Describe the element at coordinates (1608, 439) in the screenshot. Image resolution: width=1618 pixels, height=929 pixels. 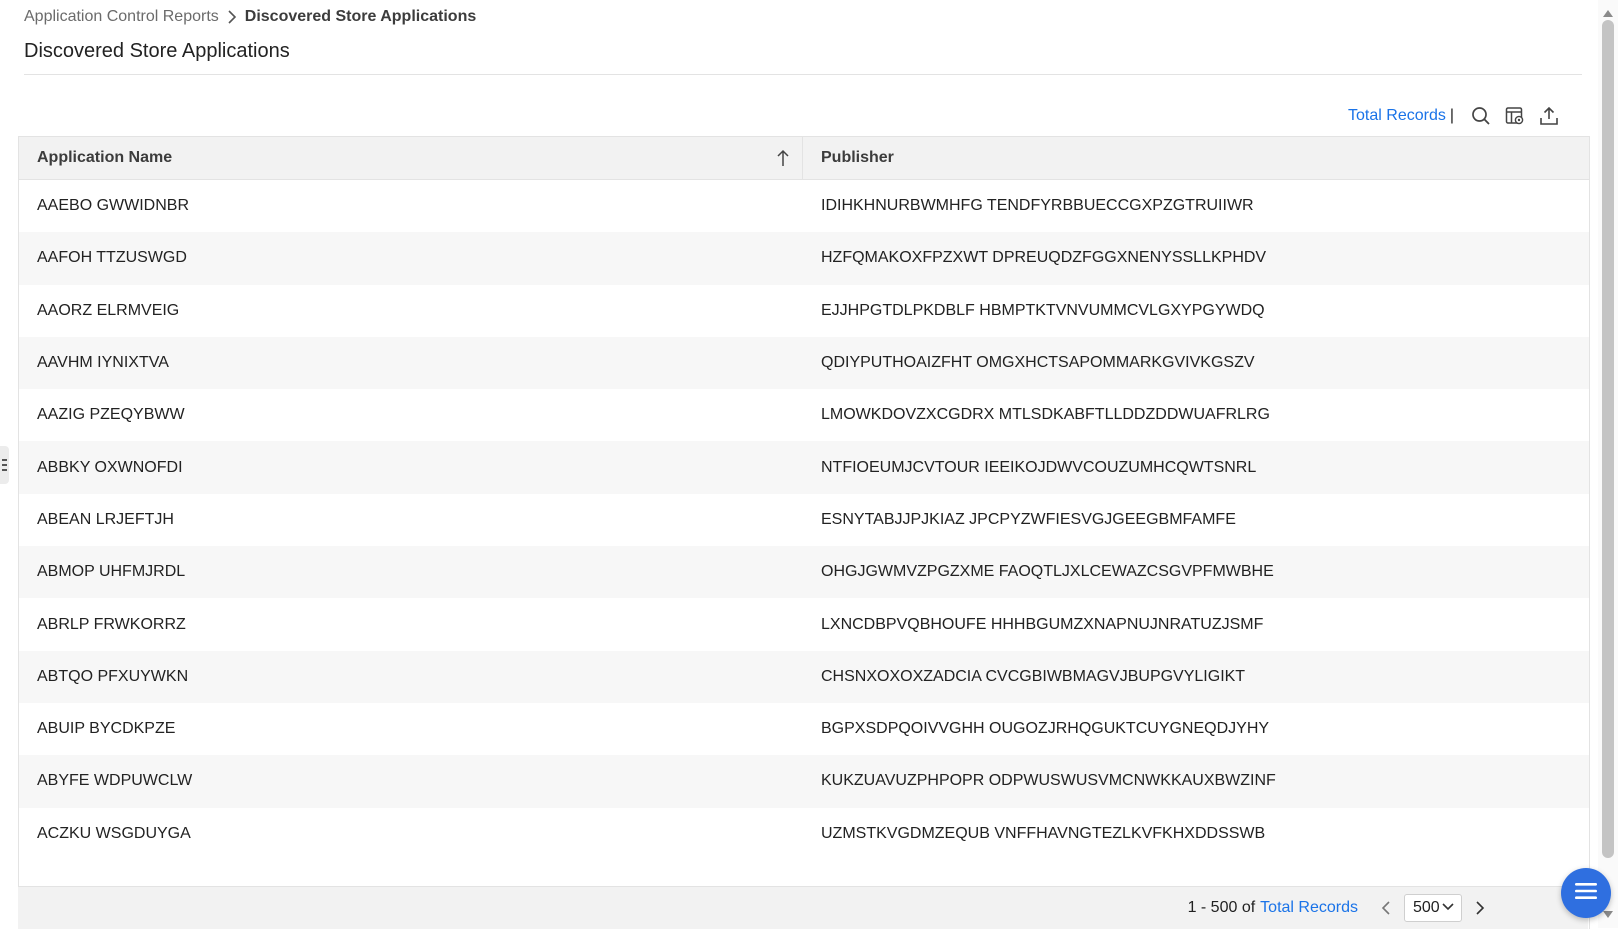
I see `scrollbar-thumb` at that location.